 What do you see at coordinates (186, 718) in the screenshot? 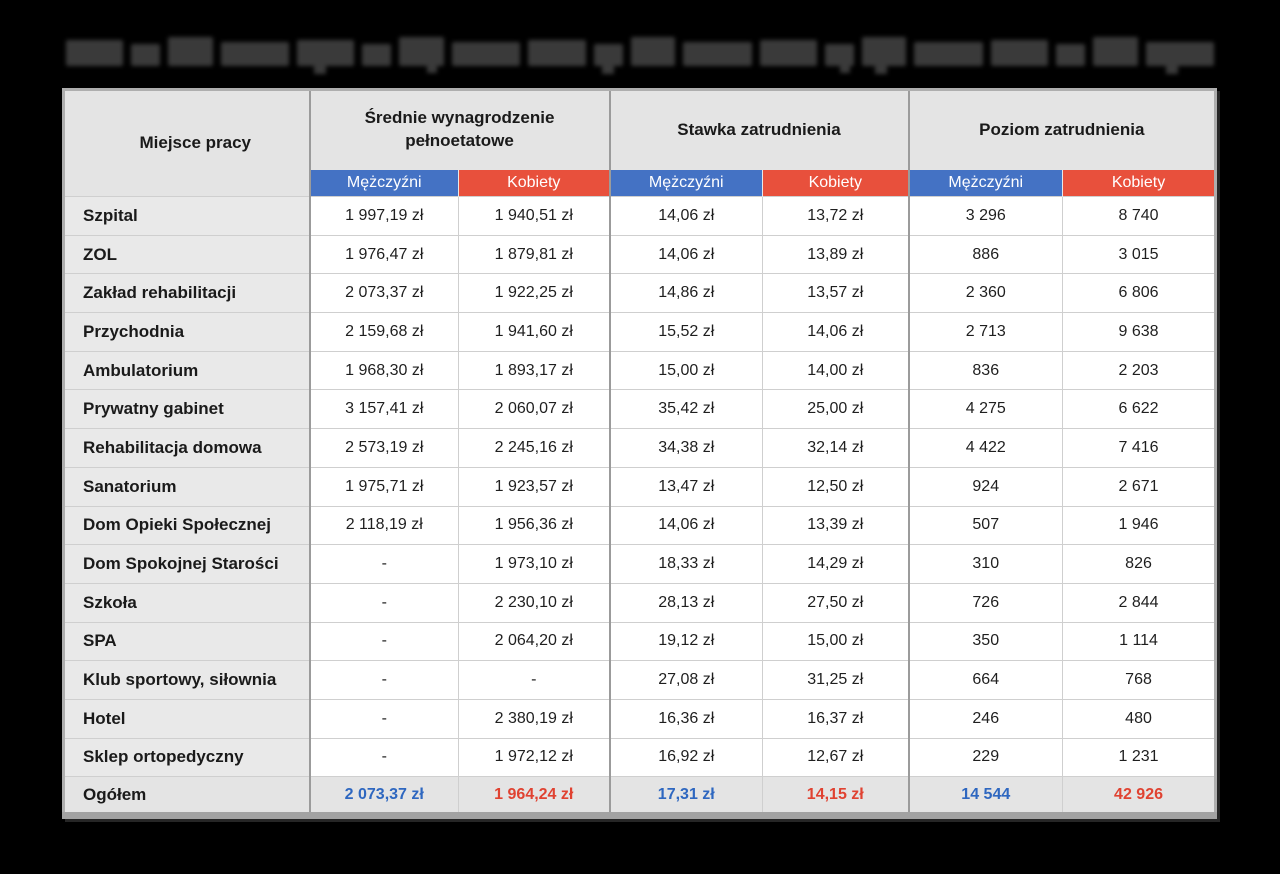
I see `row-label: Hotel` at bounding box center [186, 718].